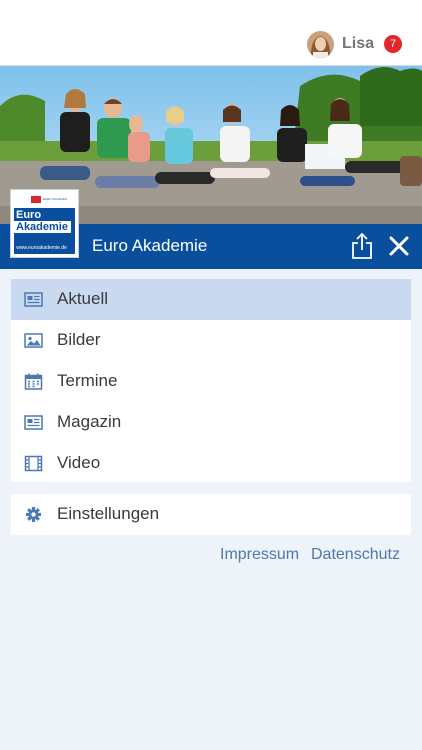 This screenshot has width=422, height=750. What do you see at coordinates (211, 33) in the screenshot?
I see `top-bar: Lisa 7` at bounding box center [211, 33].